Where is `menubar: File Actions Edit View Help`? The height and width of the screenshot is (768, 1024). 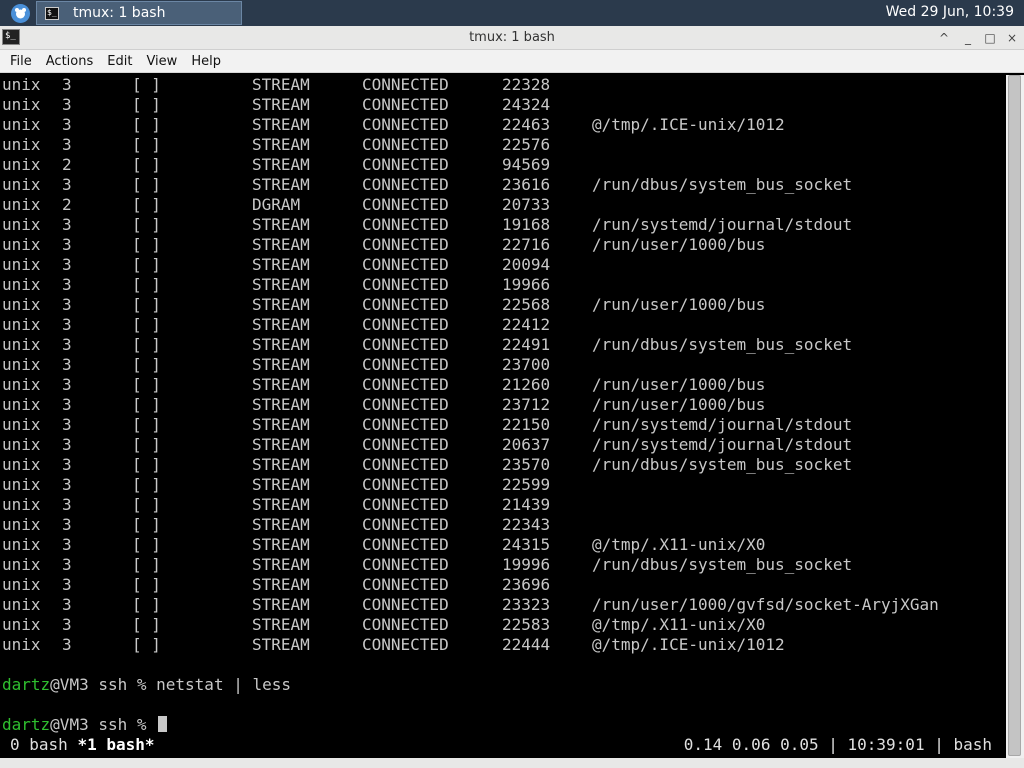 menubar: File Actions Edit View Help is located at coordinates (512, 61).